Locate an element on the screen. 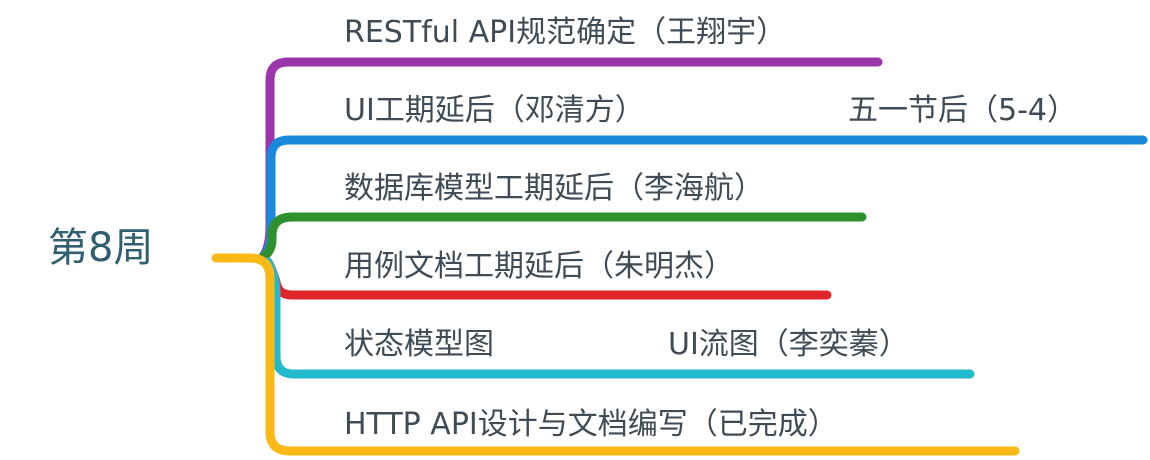 The width and height of the screenshot is (1150, 460). root-topic-week-8: 第8周 is located at coordinates (101, 248).